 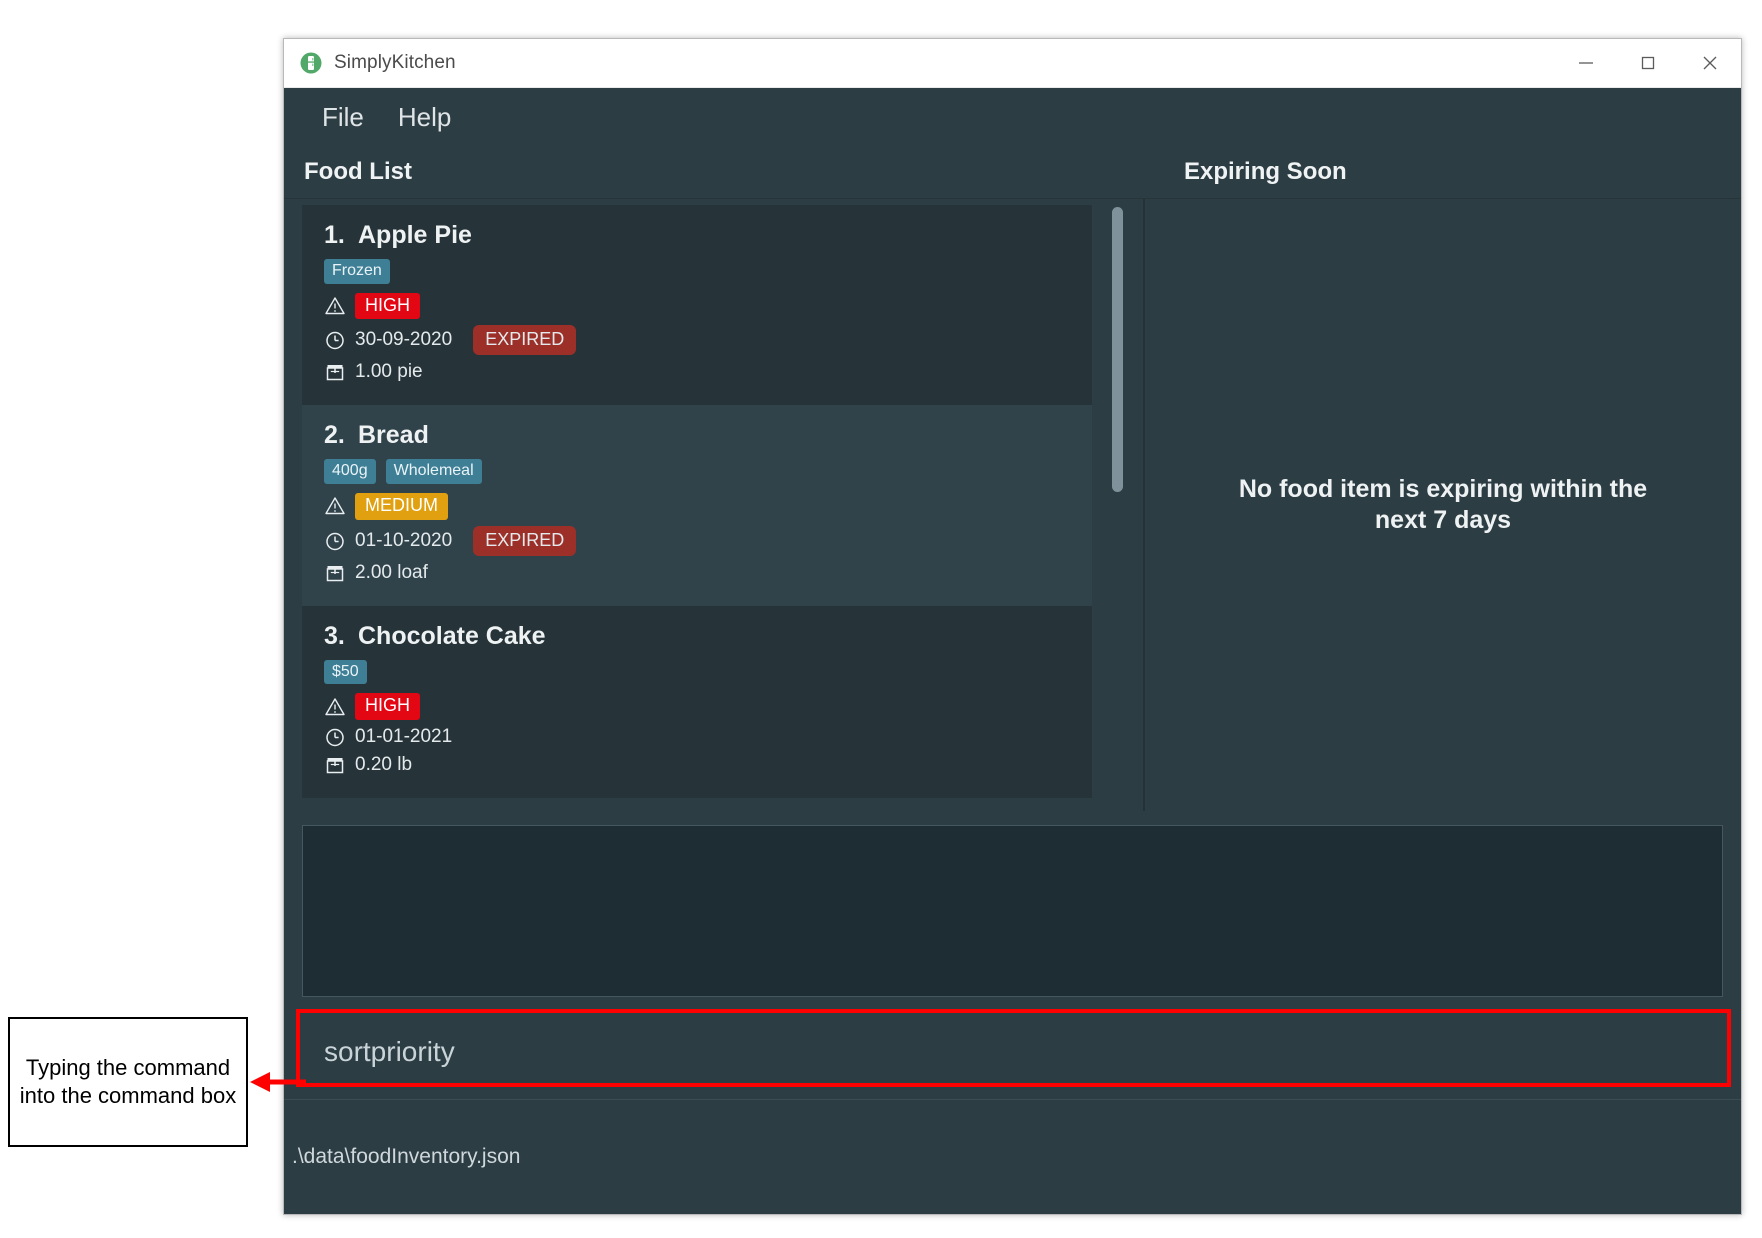 I want to click on maximize-button, so click(x=1648, y=63).